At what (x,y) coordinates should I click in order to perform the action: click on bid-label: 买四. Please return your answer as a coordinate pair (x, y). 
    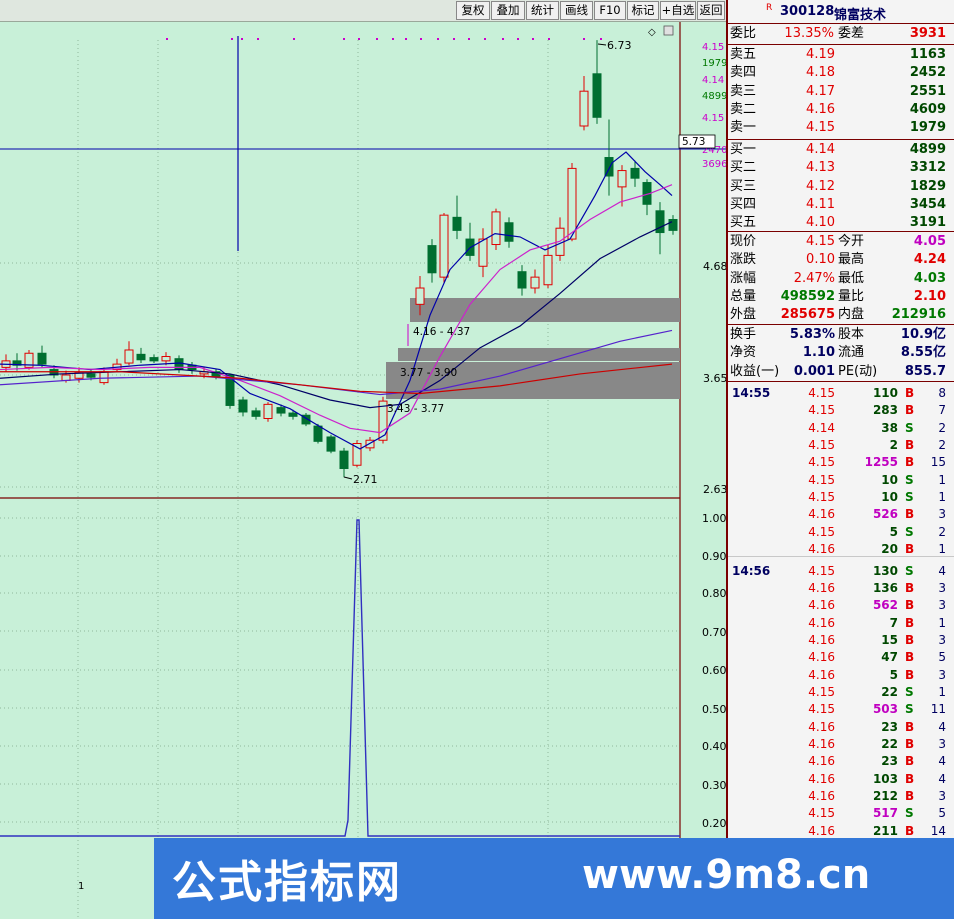
    Looking at the image, I should click on (743, 204).